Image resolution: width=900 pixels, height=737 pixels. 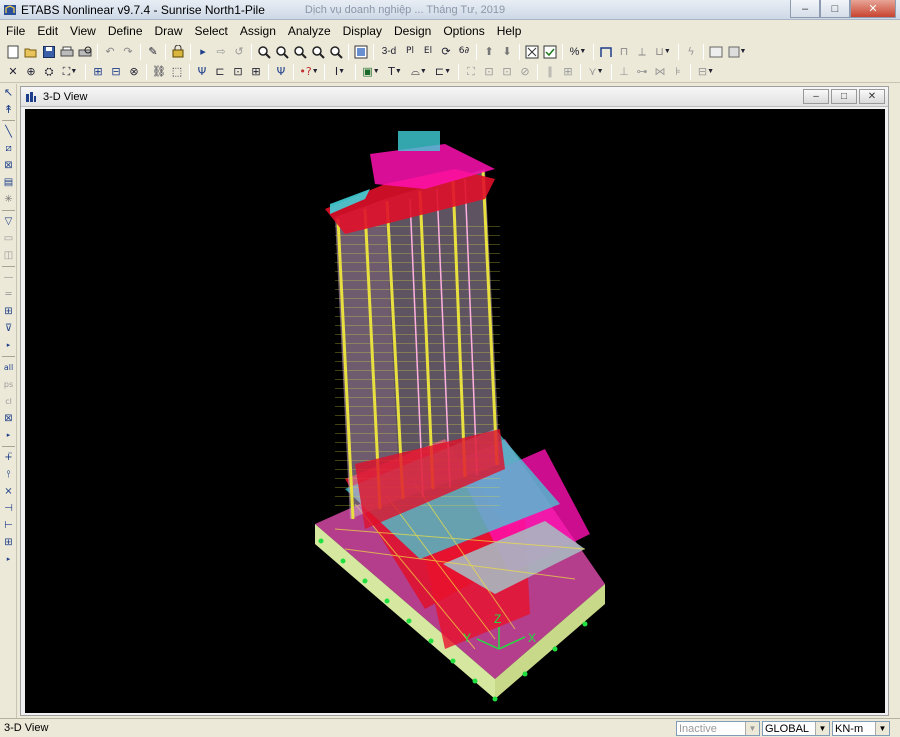 I want to click on menu-design: Design, so click(x=412, y=31).